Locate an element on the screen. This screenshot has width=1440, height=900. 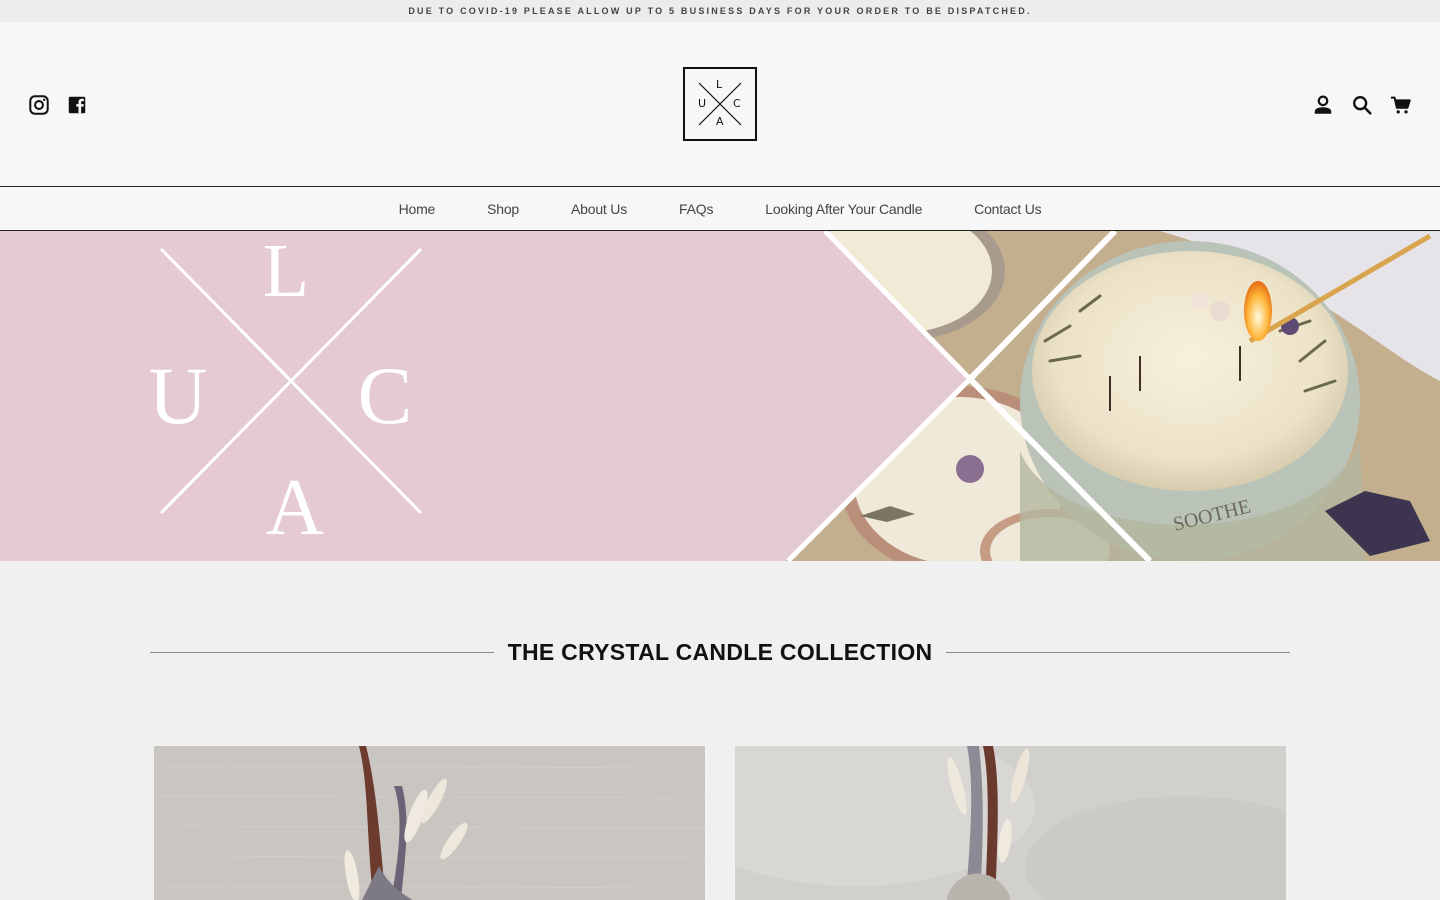
hero-monogram: L U C A is located at coordinates (290, 396).